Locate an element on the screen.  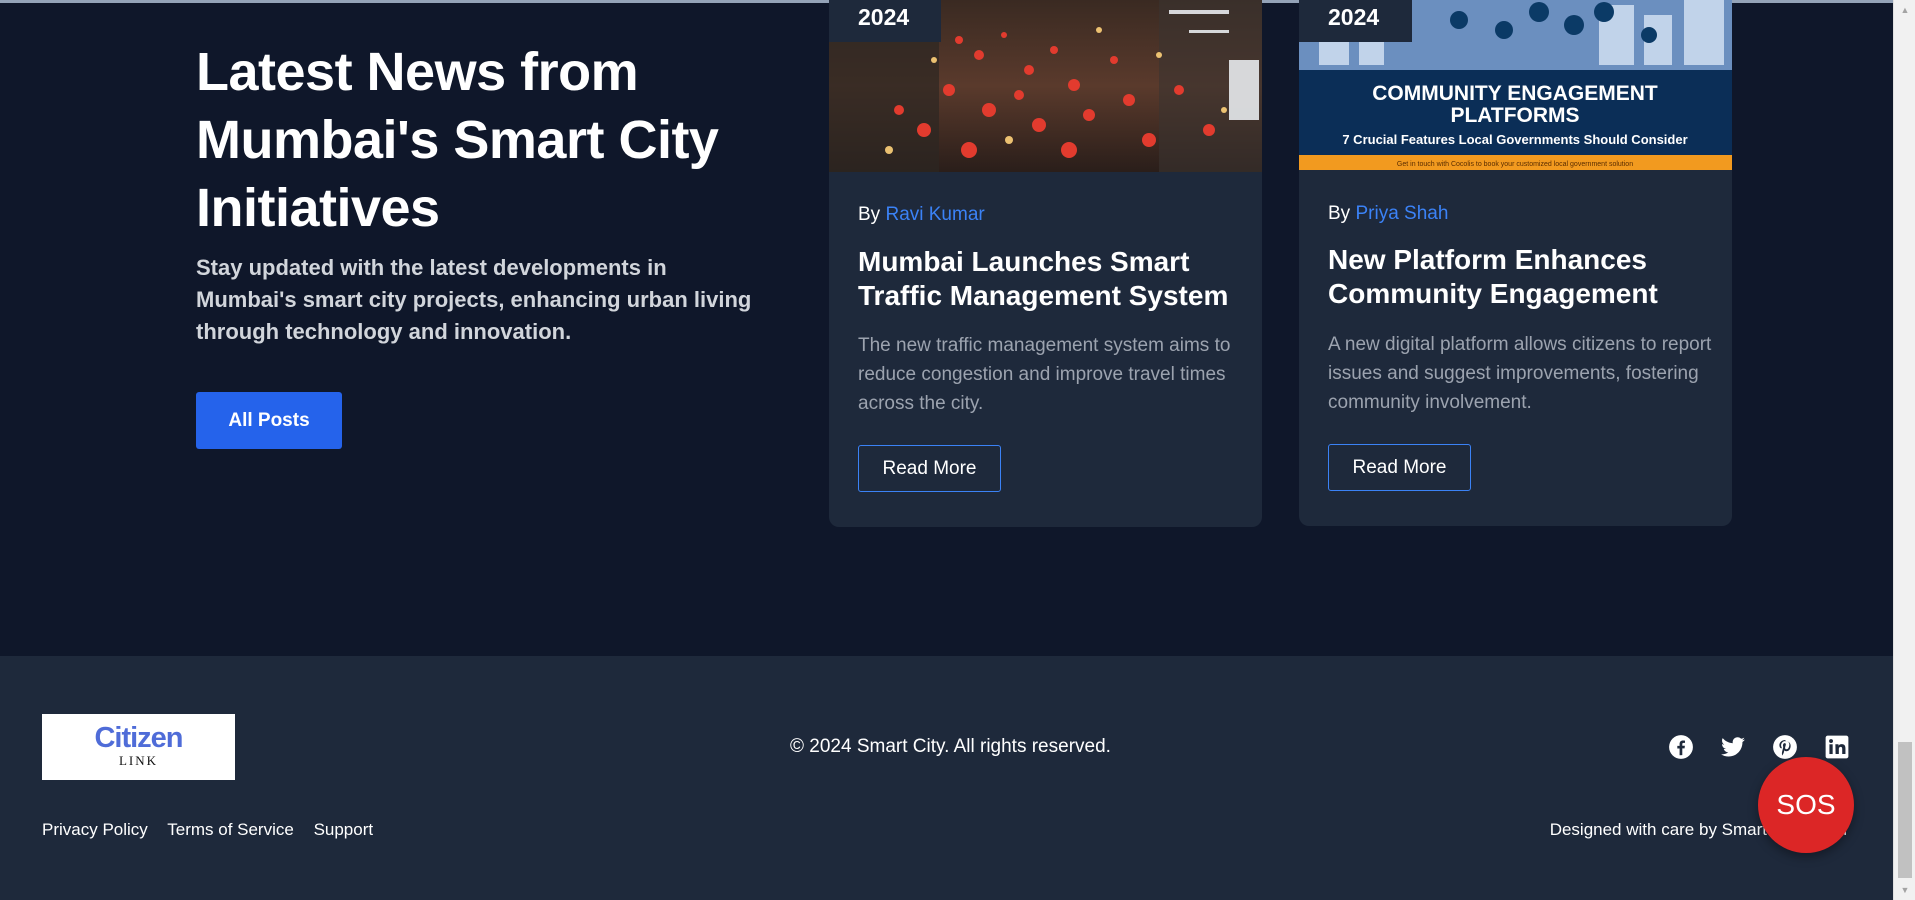
privacy-policy-link: Privacy Policy is located at coordinates (95, 829).